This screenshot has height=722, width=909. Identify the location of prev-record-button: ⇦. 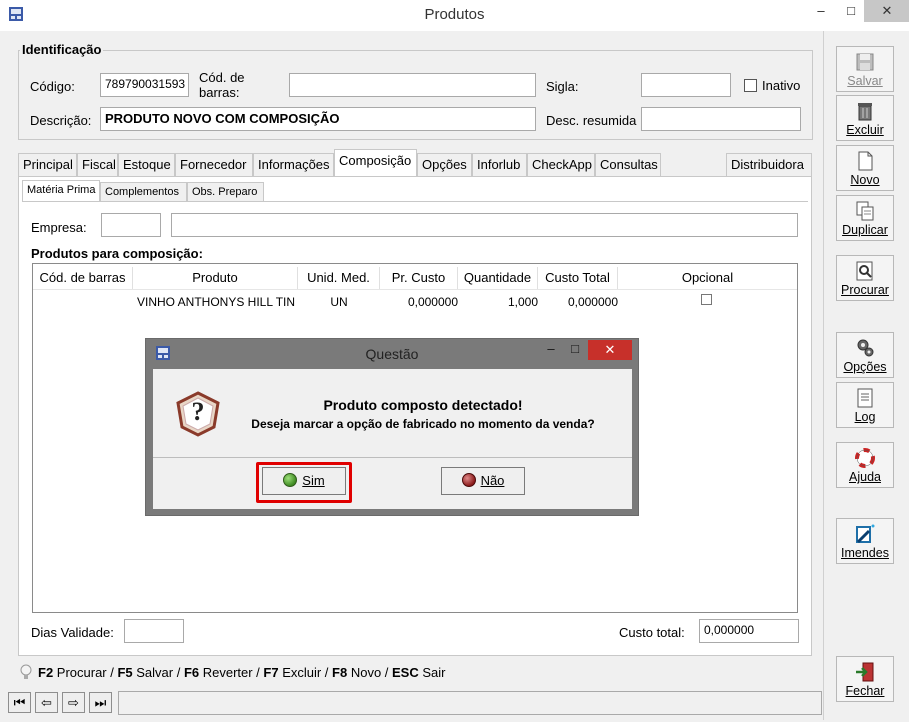
(46, 702).